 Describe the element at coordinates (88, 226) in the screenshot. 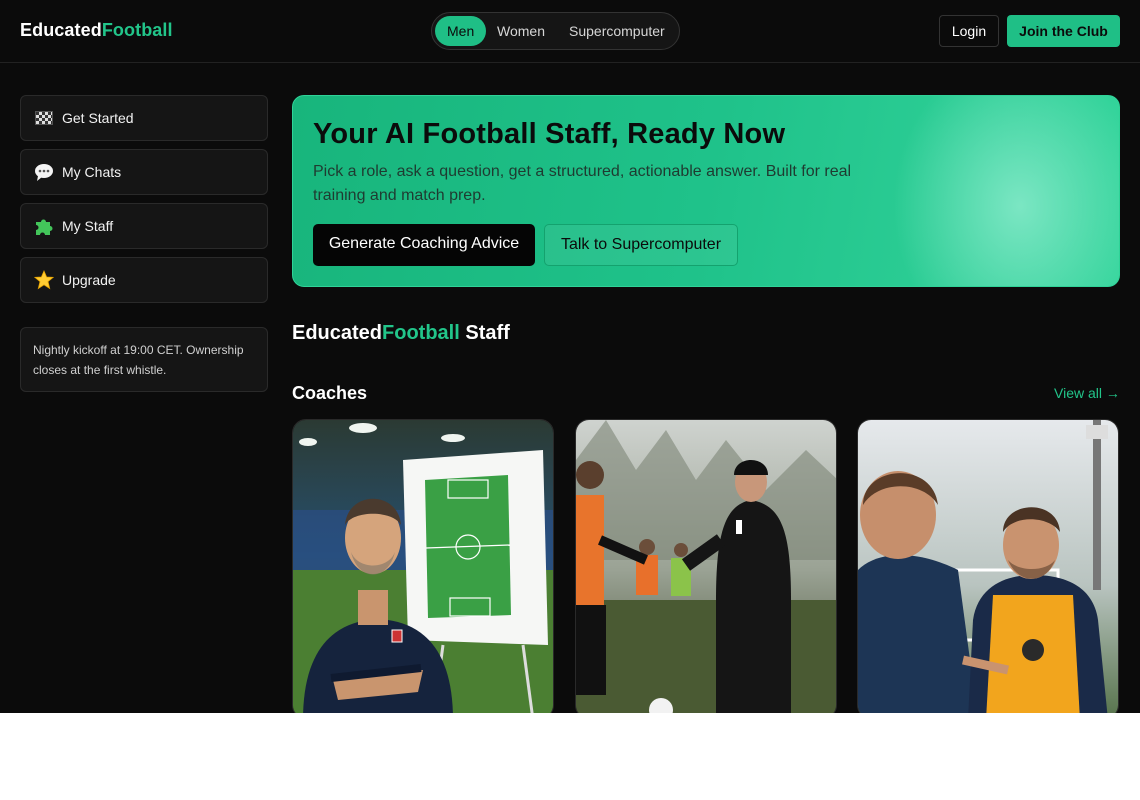

I see `sidebar-item-label: My Staff` at that location.